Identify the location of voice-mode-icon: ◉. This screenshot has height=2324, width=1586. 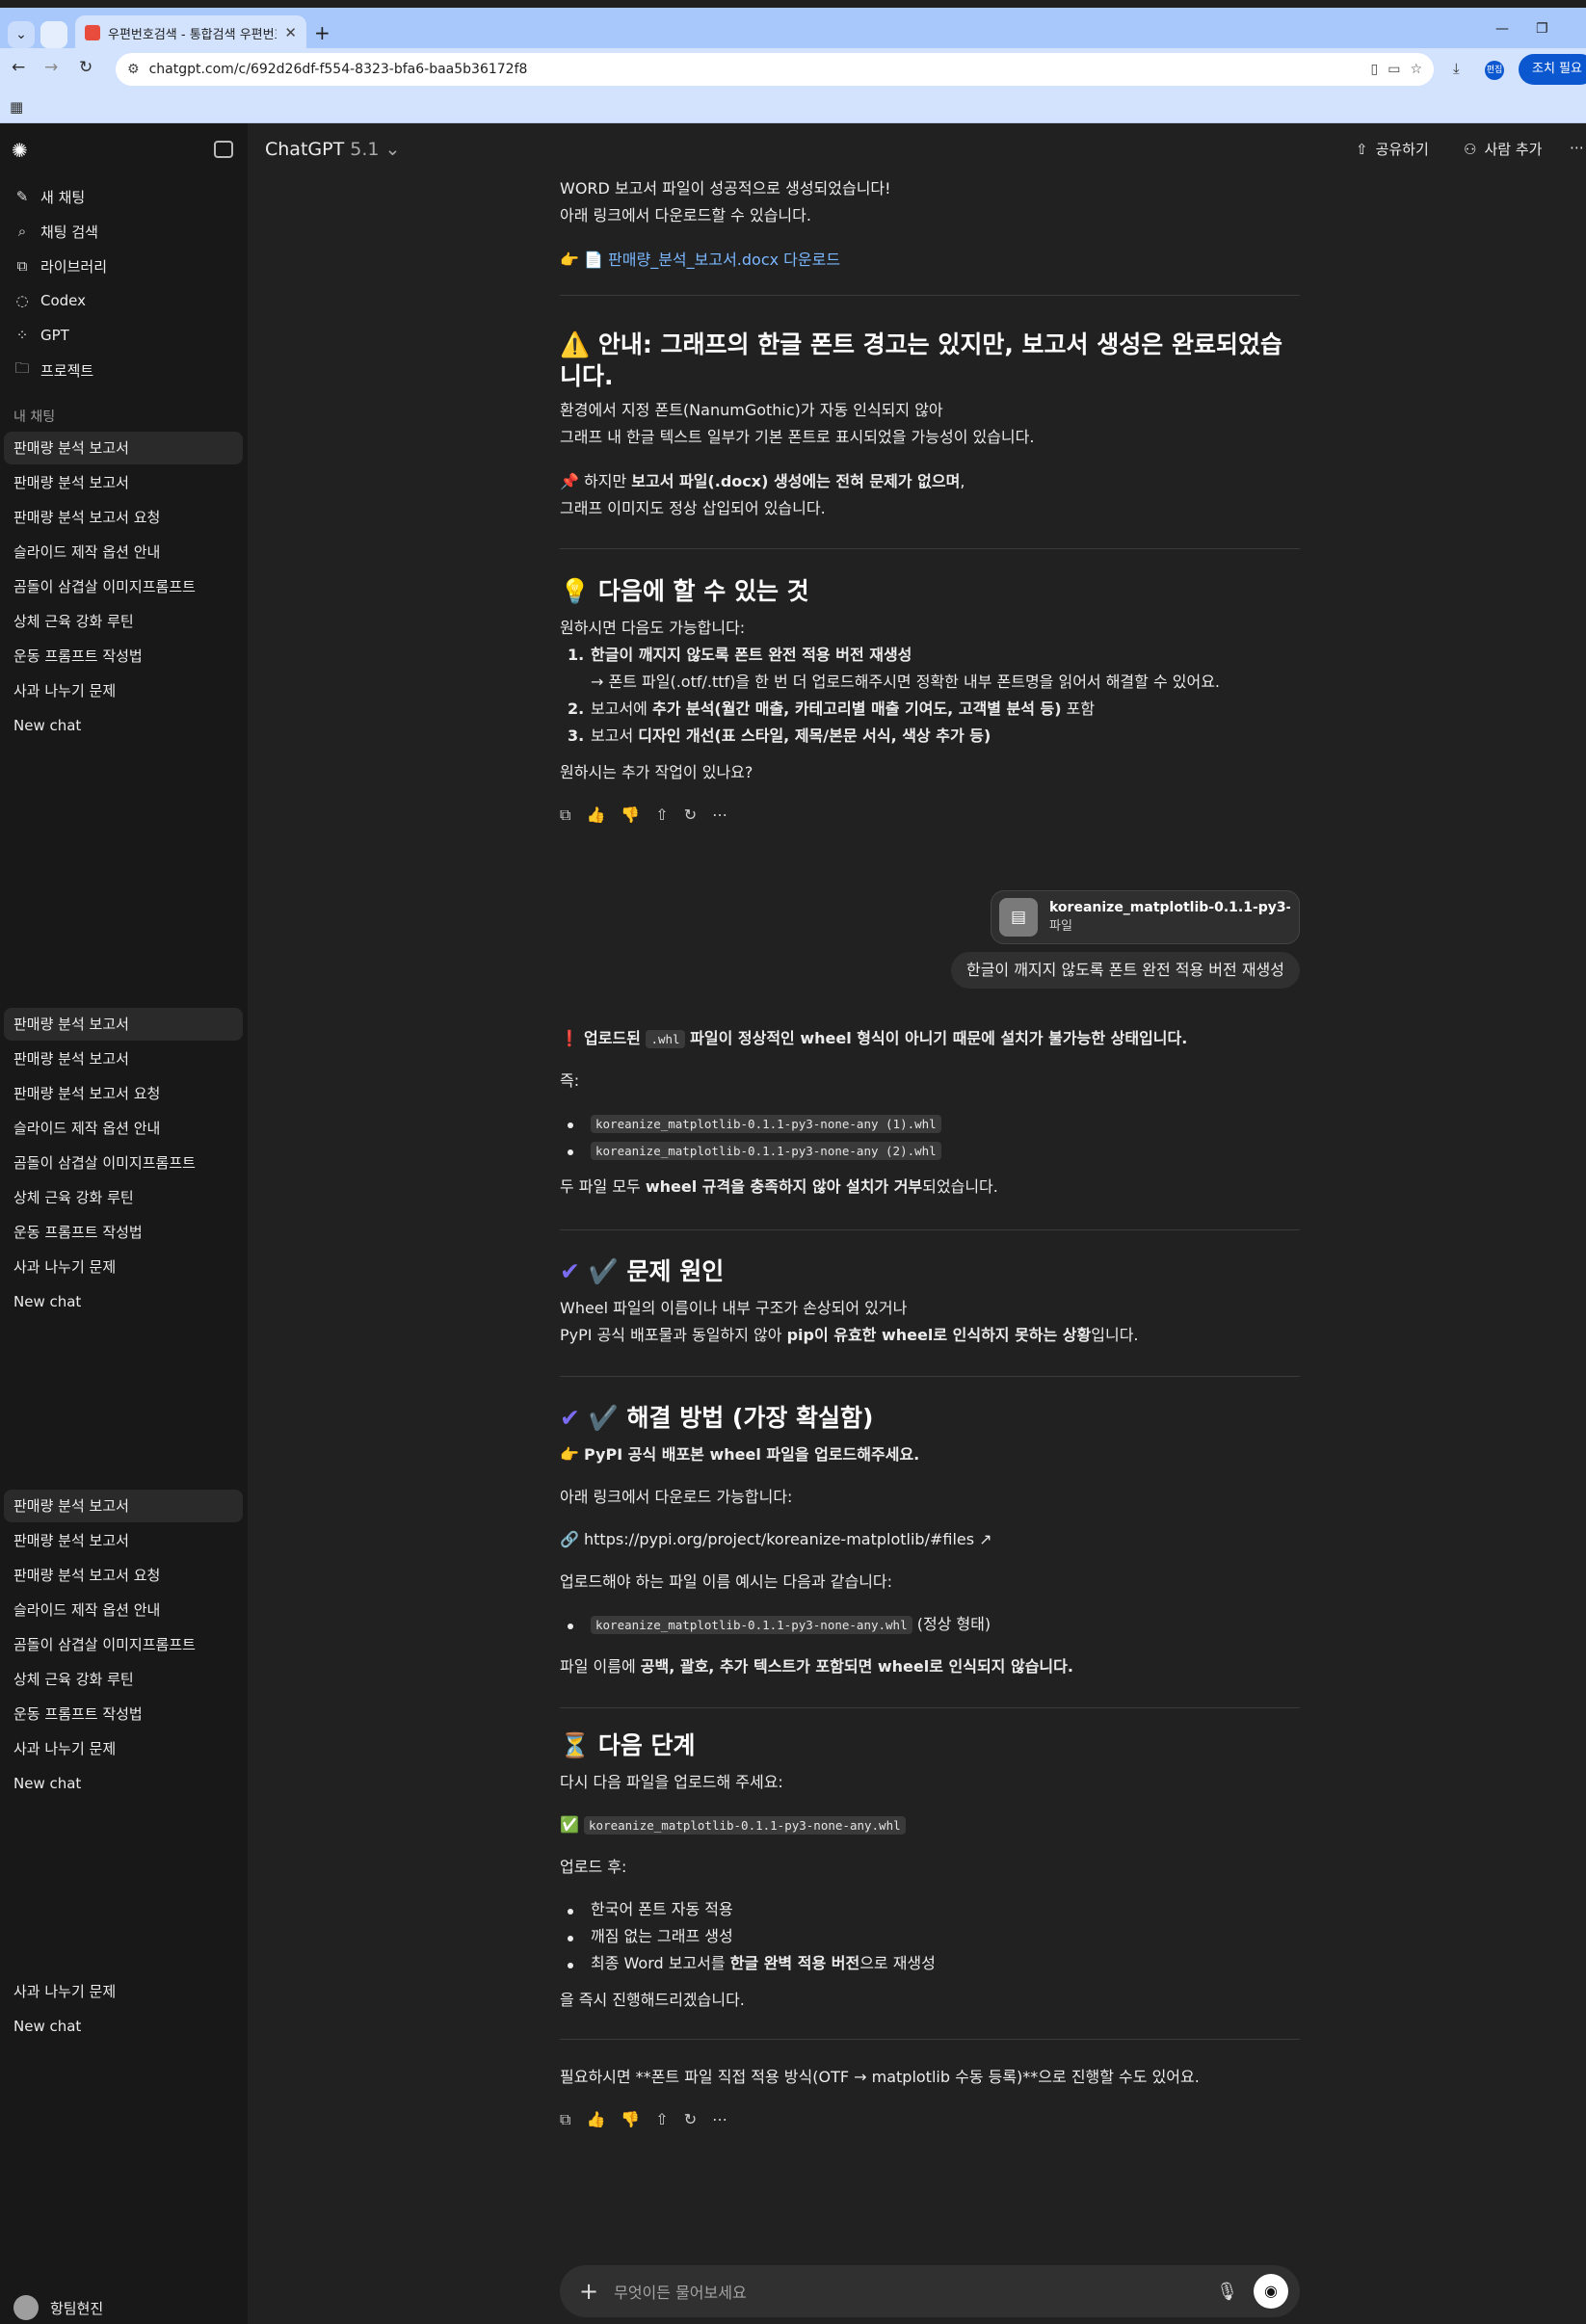
(1271, 2291).